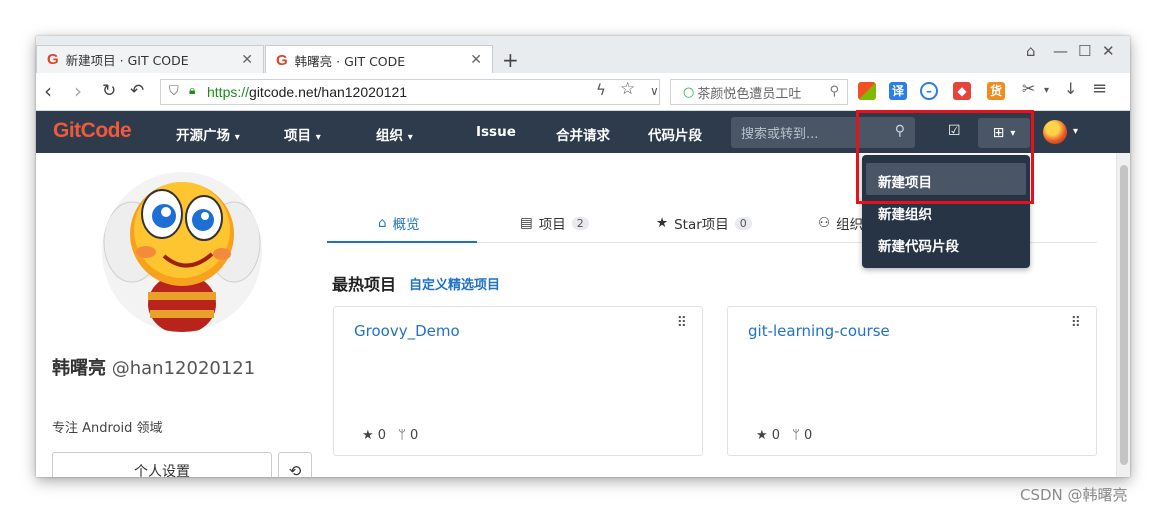  Describe the element at coordinates (382, 223) in the screenshot. I see `home-icon: ⌂` at that location.